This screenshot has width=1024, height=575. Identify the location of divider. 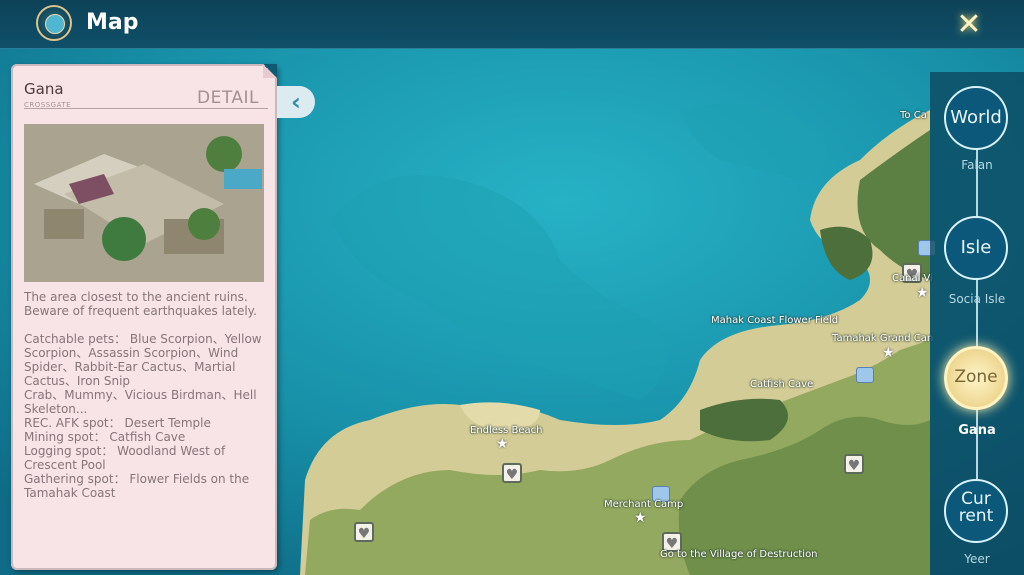
(146, 108).